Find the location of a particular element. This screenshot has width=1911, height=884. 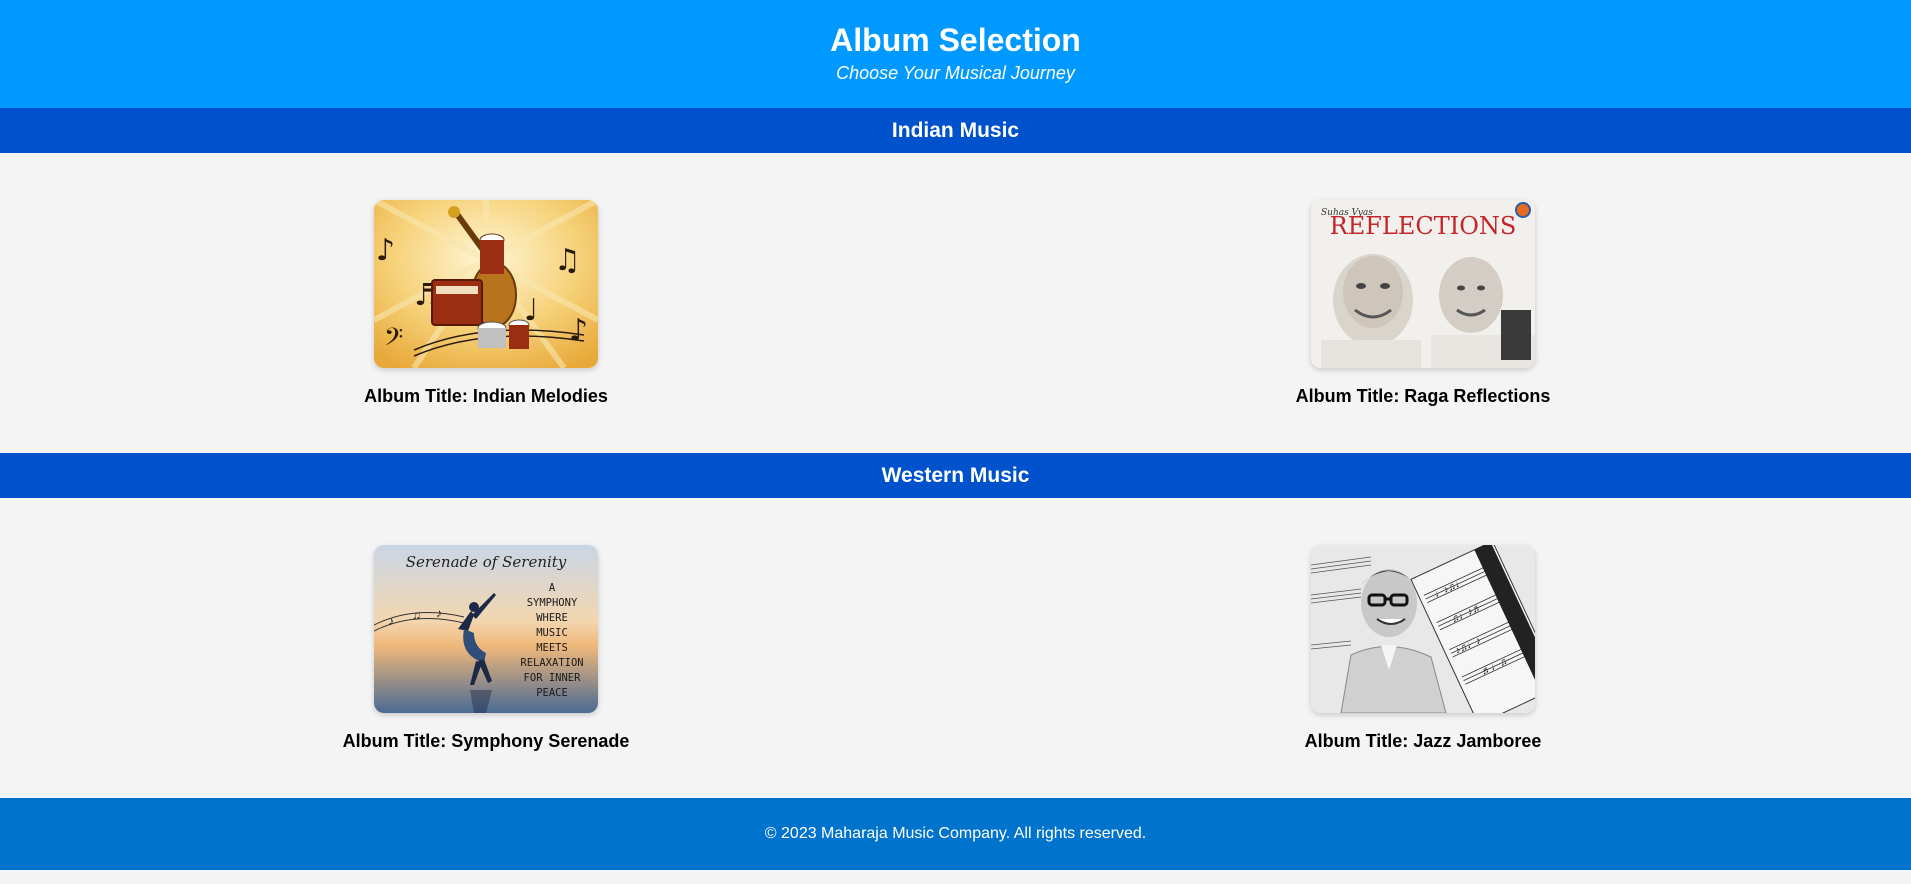

album-title-indian-melodies: Album Title: Indian Melodies is located at coordinates (486, 396).